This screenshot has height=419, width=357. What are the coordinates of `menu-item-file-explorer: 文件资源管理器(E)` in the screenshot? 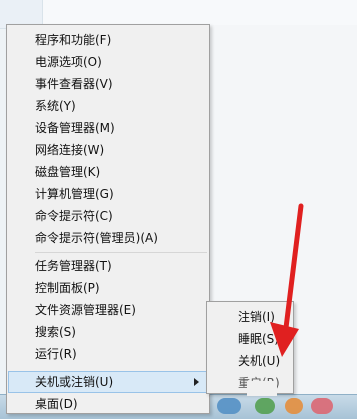 It's located at (108, 310).